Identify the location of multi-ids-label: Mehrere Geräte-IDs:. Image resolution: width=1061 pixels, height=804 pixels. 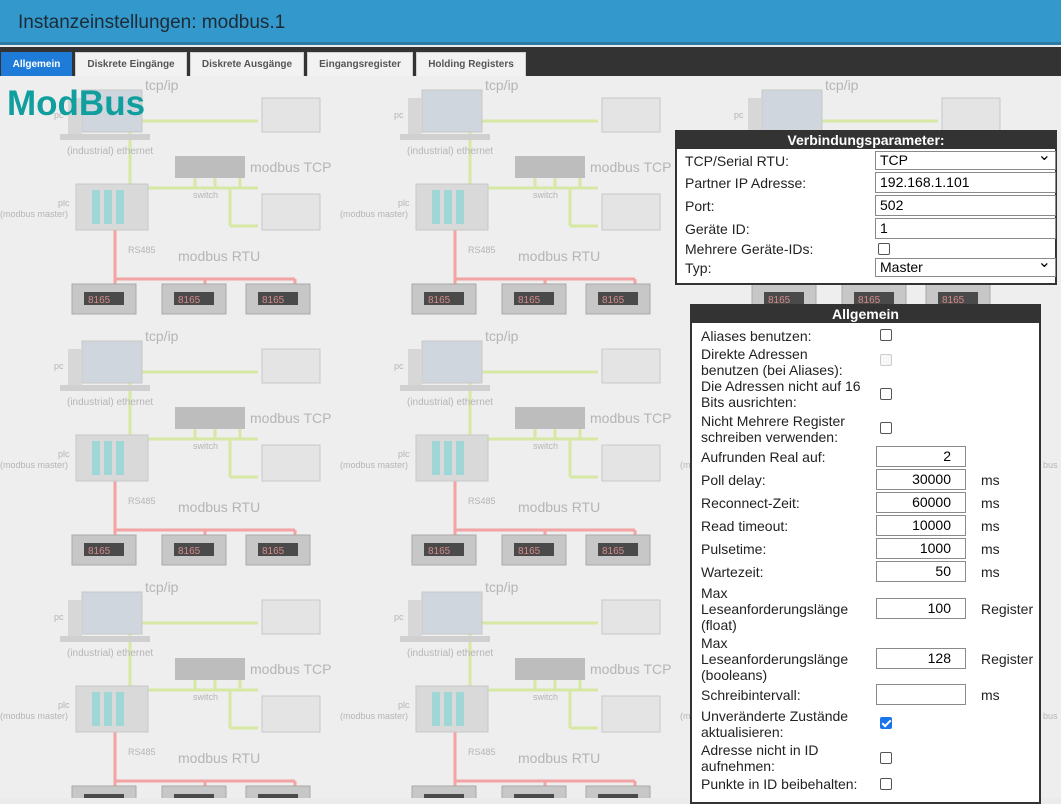
(749, 249).